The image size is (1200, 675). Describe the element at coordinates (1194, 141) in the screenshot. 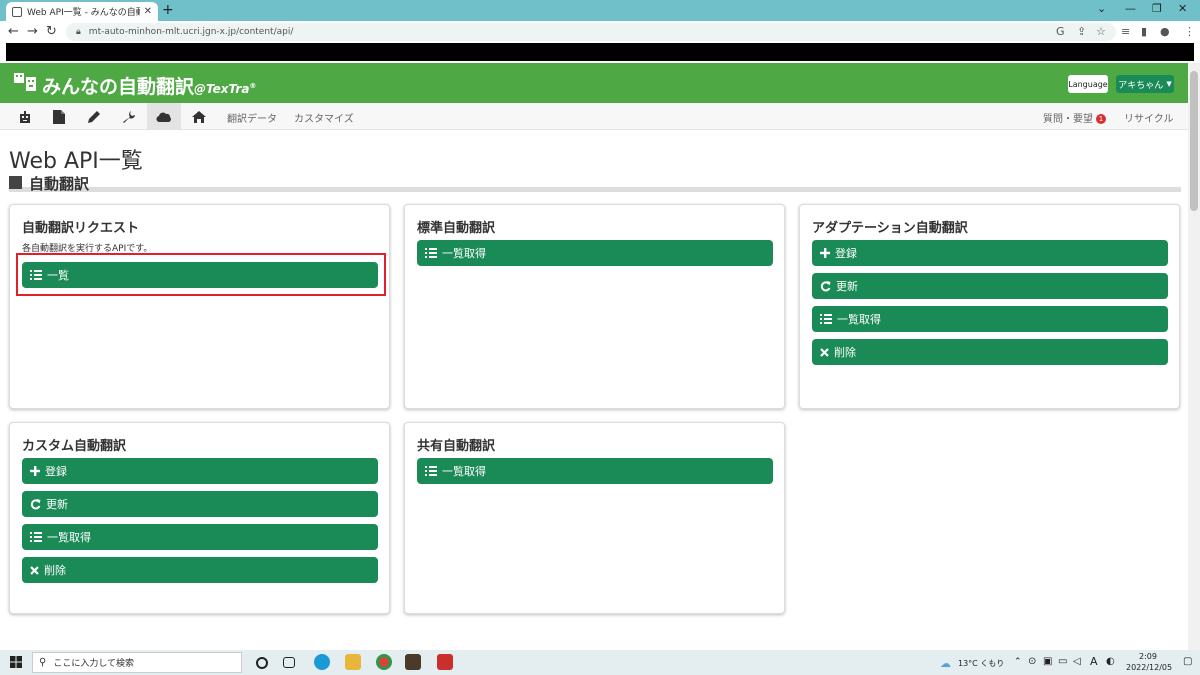

I see `scrollbar-thumb` at that location.